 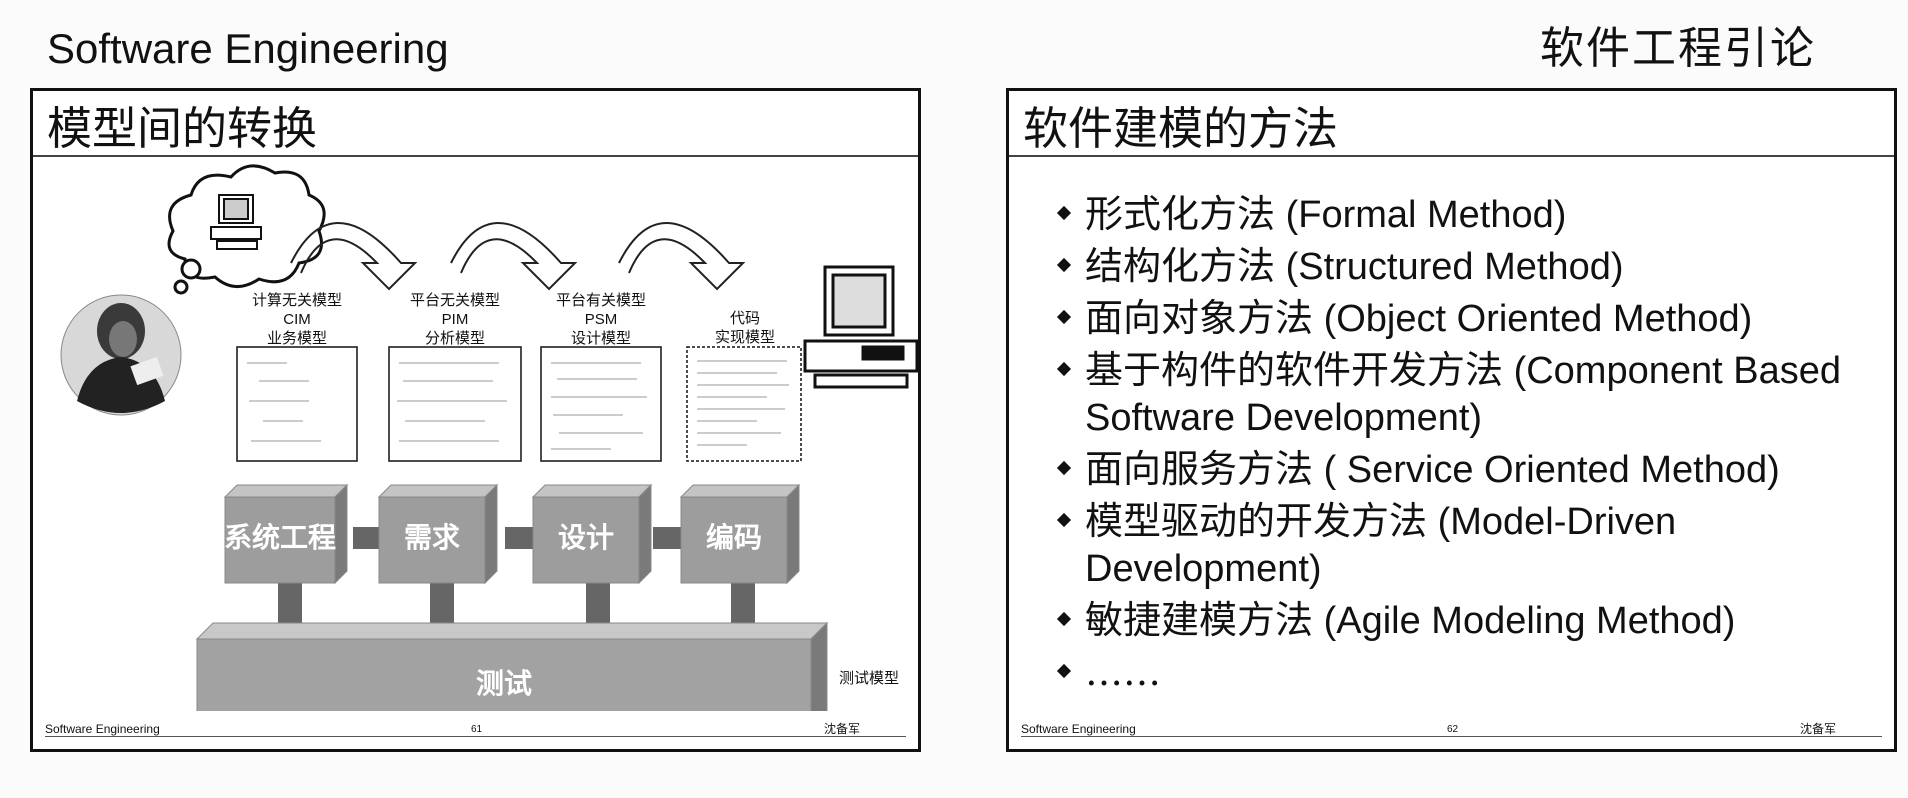 I want to click on list-item: 敏捷建模方法 (Agile Modeling Method), so click(x=1466, y=621).